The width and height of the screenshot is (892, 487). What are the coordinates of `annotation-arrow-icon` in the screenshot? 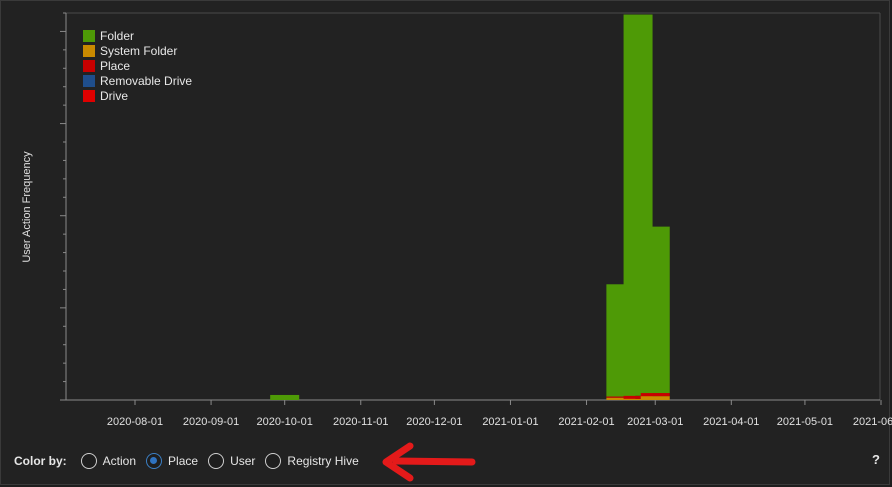 It's located at (429, 462).